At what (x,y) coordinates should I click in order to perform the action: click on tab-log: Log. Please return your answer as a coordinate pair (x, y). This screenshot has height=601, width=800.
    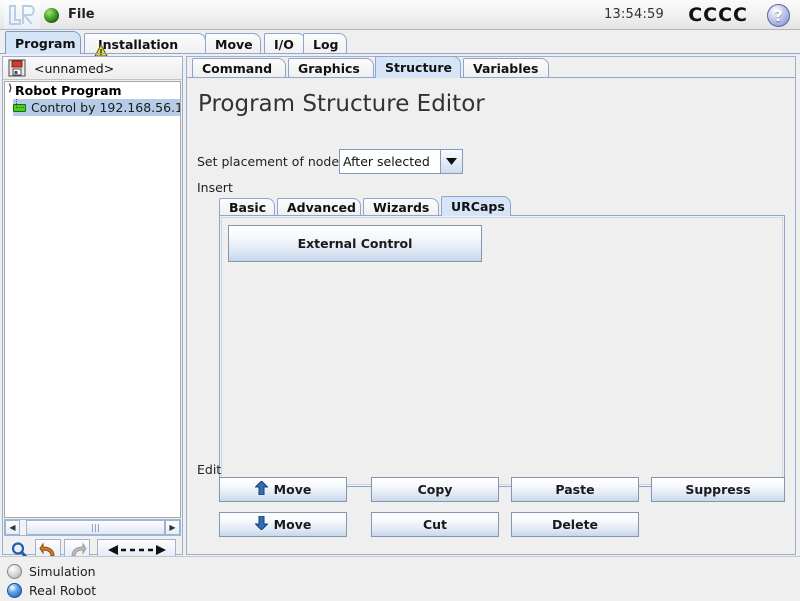
    Looking at the image, I should click on (325, 43).